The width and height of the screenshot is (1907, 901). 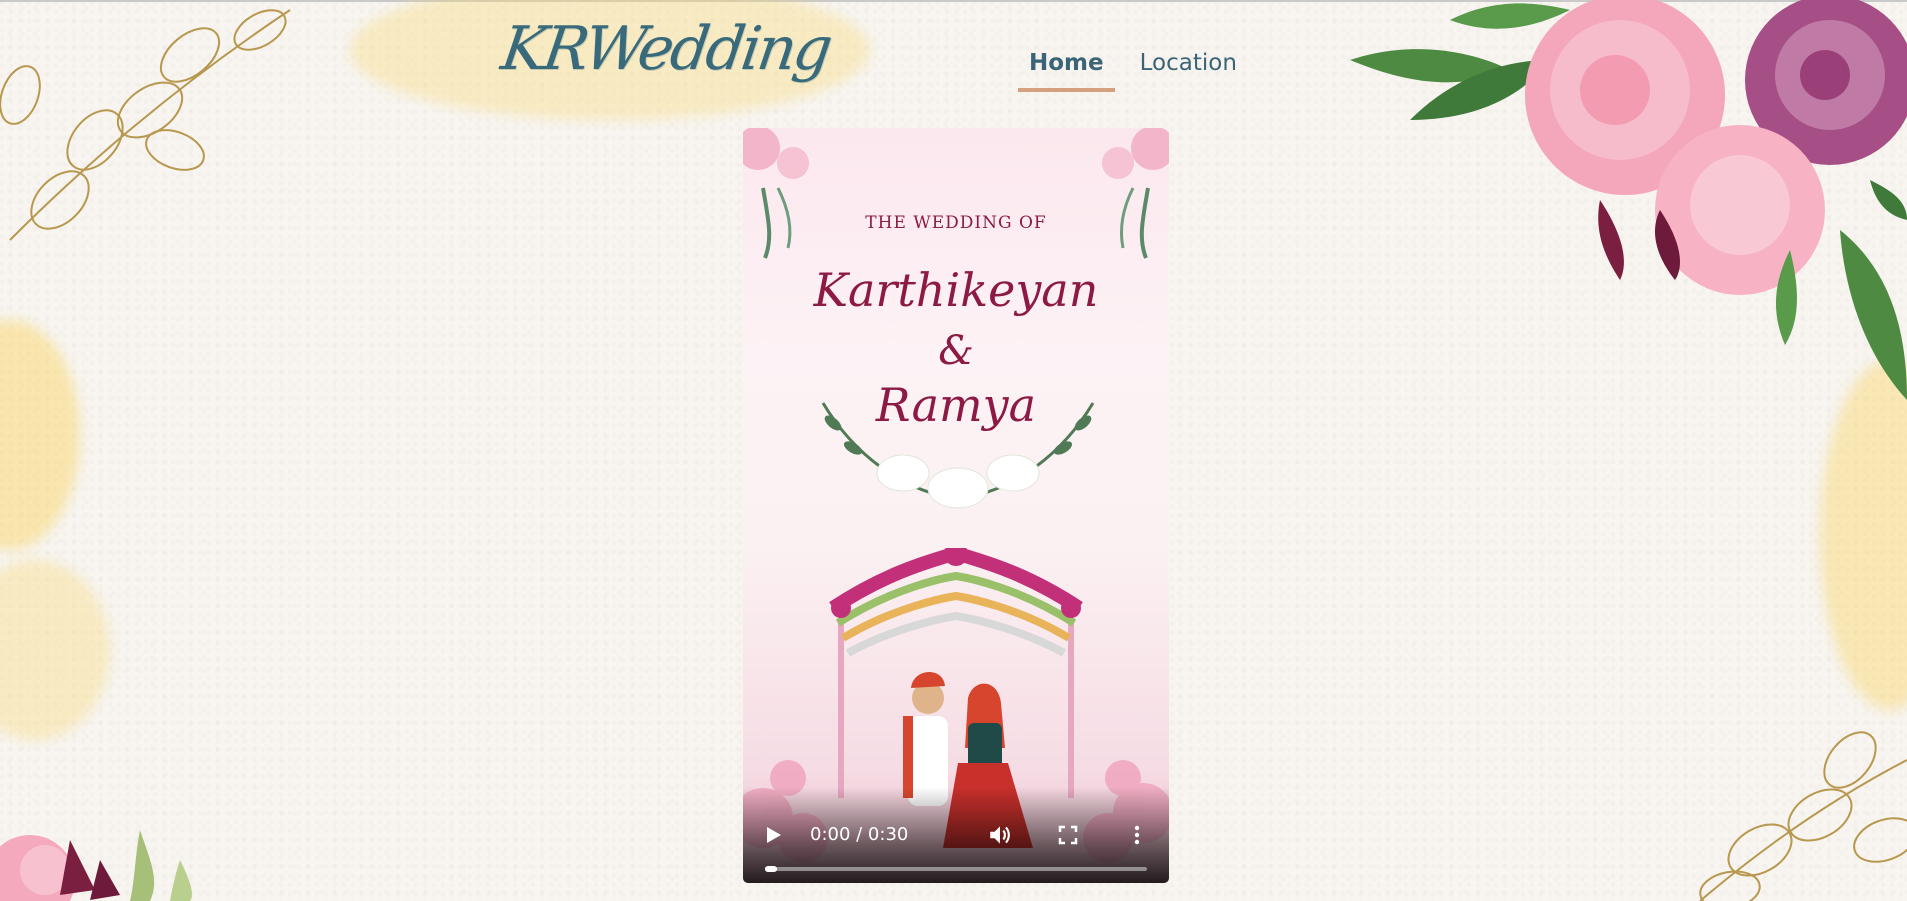 I want to click on main-nav: Home Location, so click(x=1133, y=71).